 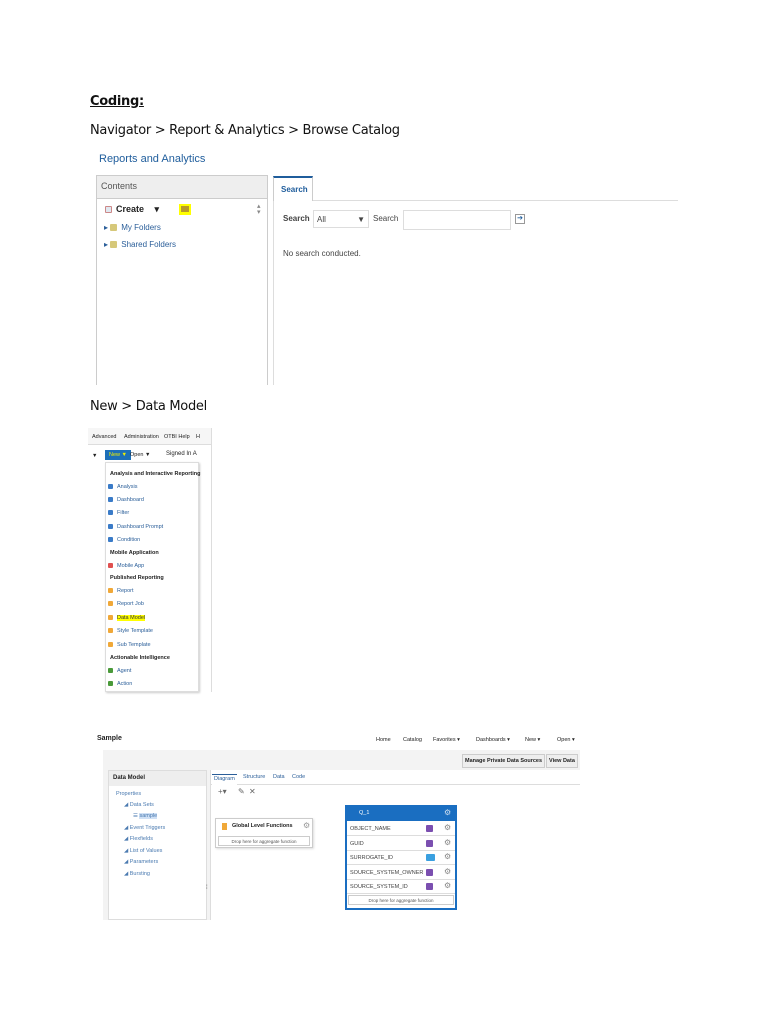 I want to click on menu-item-style-template: Style Template, so click(x=130, y=631).